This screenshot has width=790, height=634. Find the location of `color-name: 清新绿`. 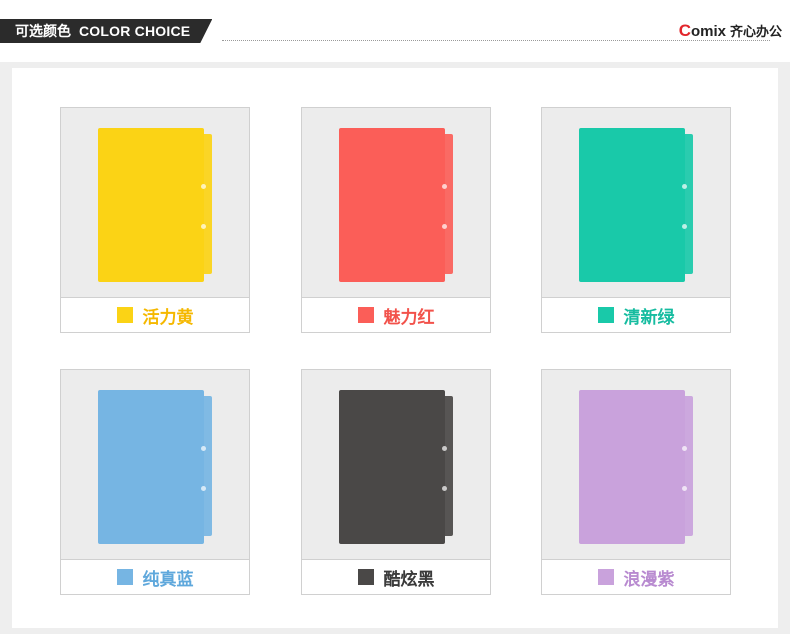

color-name: 清新绿 is located at coordinates (649, 317).